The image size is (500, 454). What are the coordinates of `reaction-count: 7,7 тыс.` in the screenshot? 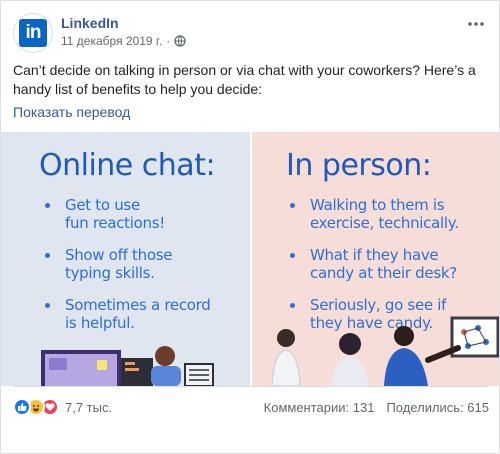 It's located at (88, 407).